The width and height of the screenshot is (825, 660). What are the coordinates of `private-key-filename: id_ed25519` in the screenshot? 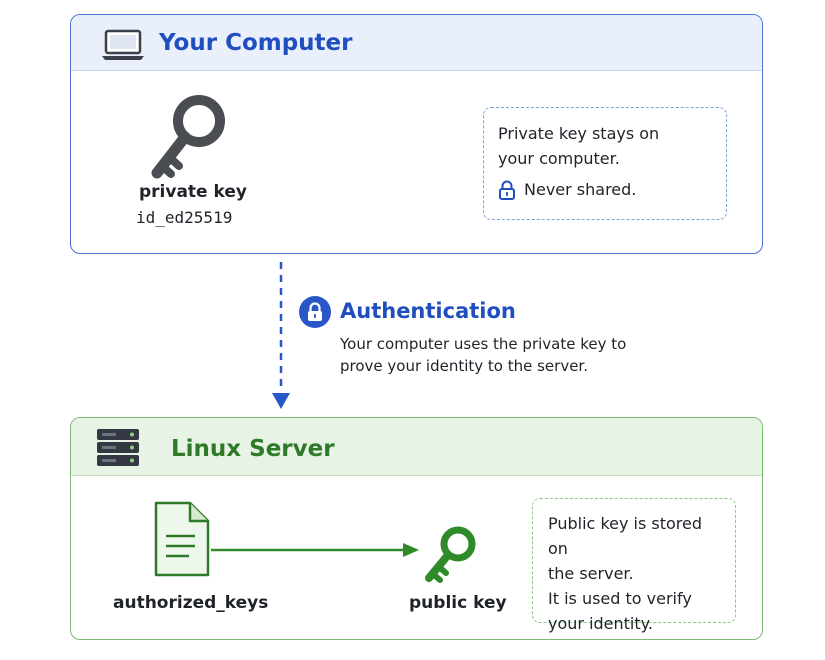 It's located at (184, 217).